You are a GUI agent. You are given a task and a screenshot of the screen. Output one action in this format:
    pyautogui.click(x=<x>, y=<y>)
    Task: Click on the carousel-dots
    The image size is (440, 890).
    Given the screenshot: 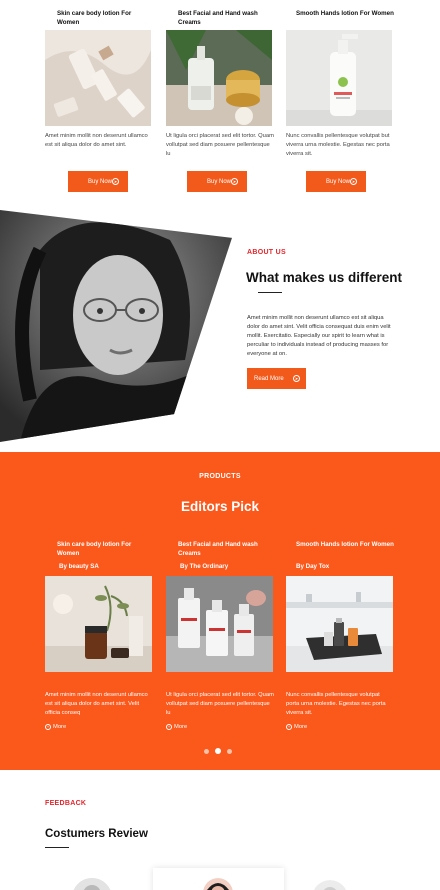 What is the action you would take?
    pyautogui.click(x=218, y=751)
    